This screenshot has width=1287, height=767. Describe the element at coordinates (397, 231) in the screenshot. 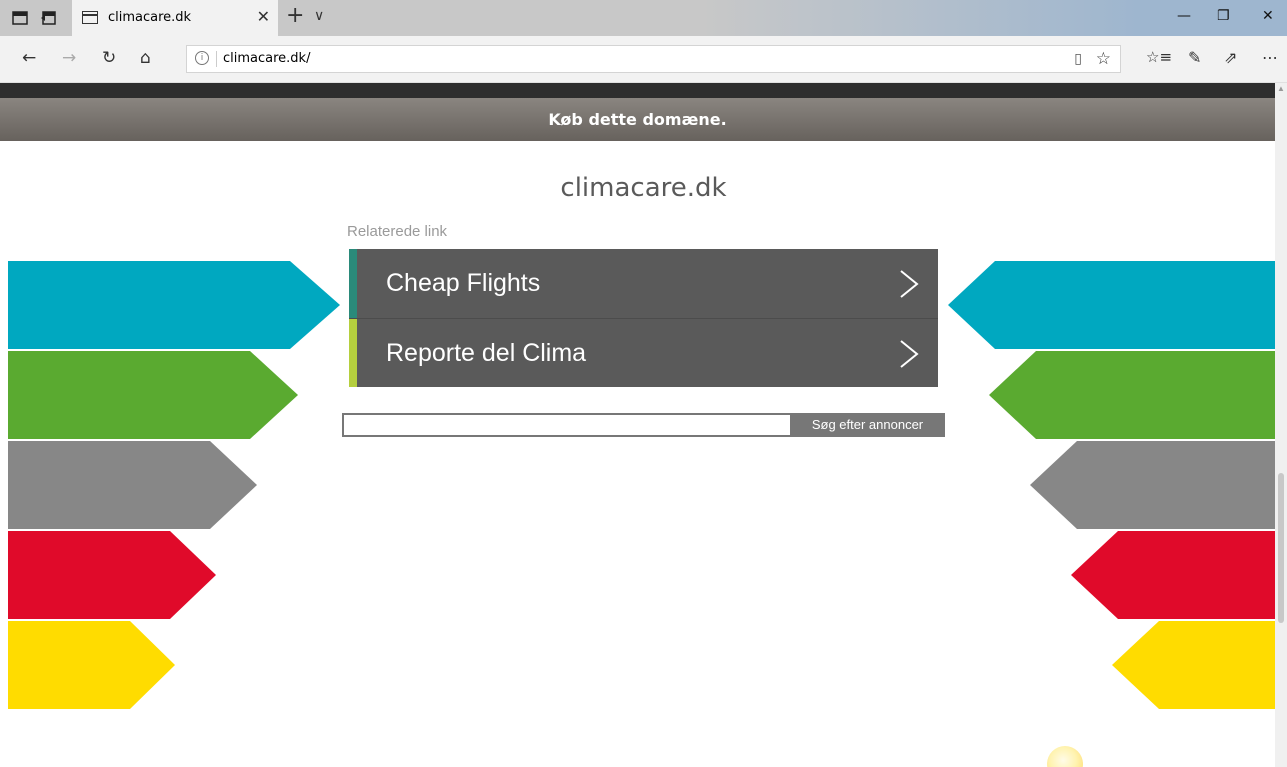

I see `related-links-label: Relaterede link` at that location.